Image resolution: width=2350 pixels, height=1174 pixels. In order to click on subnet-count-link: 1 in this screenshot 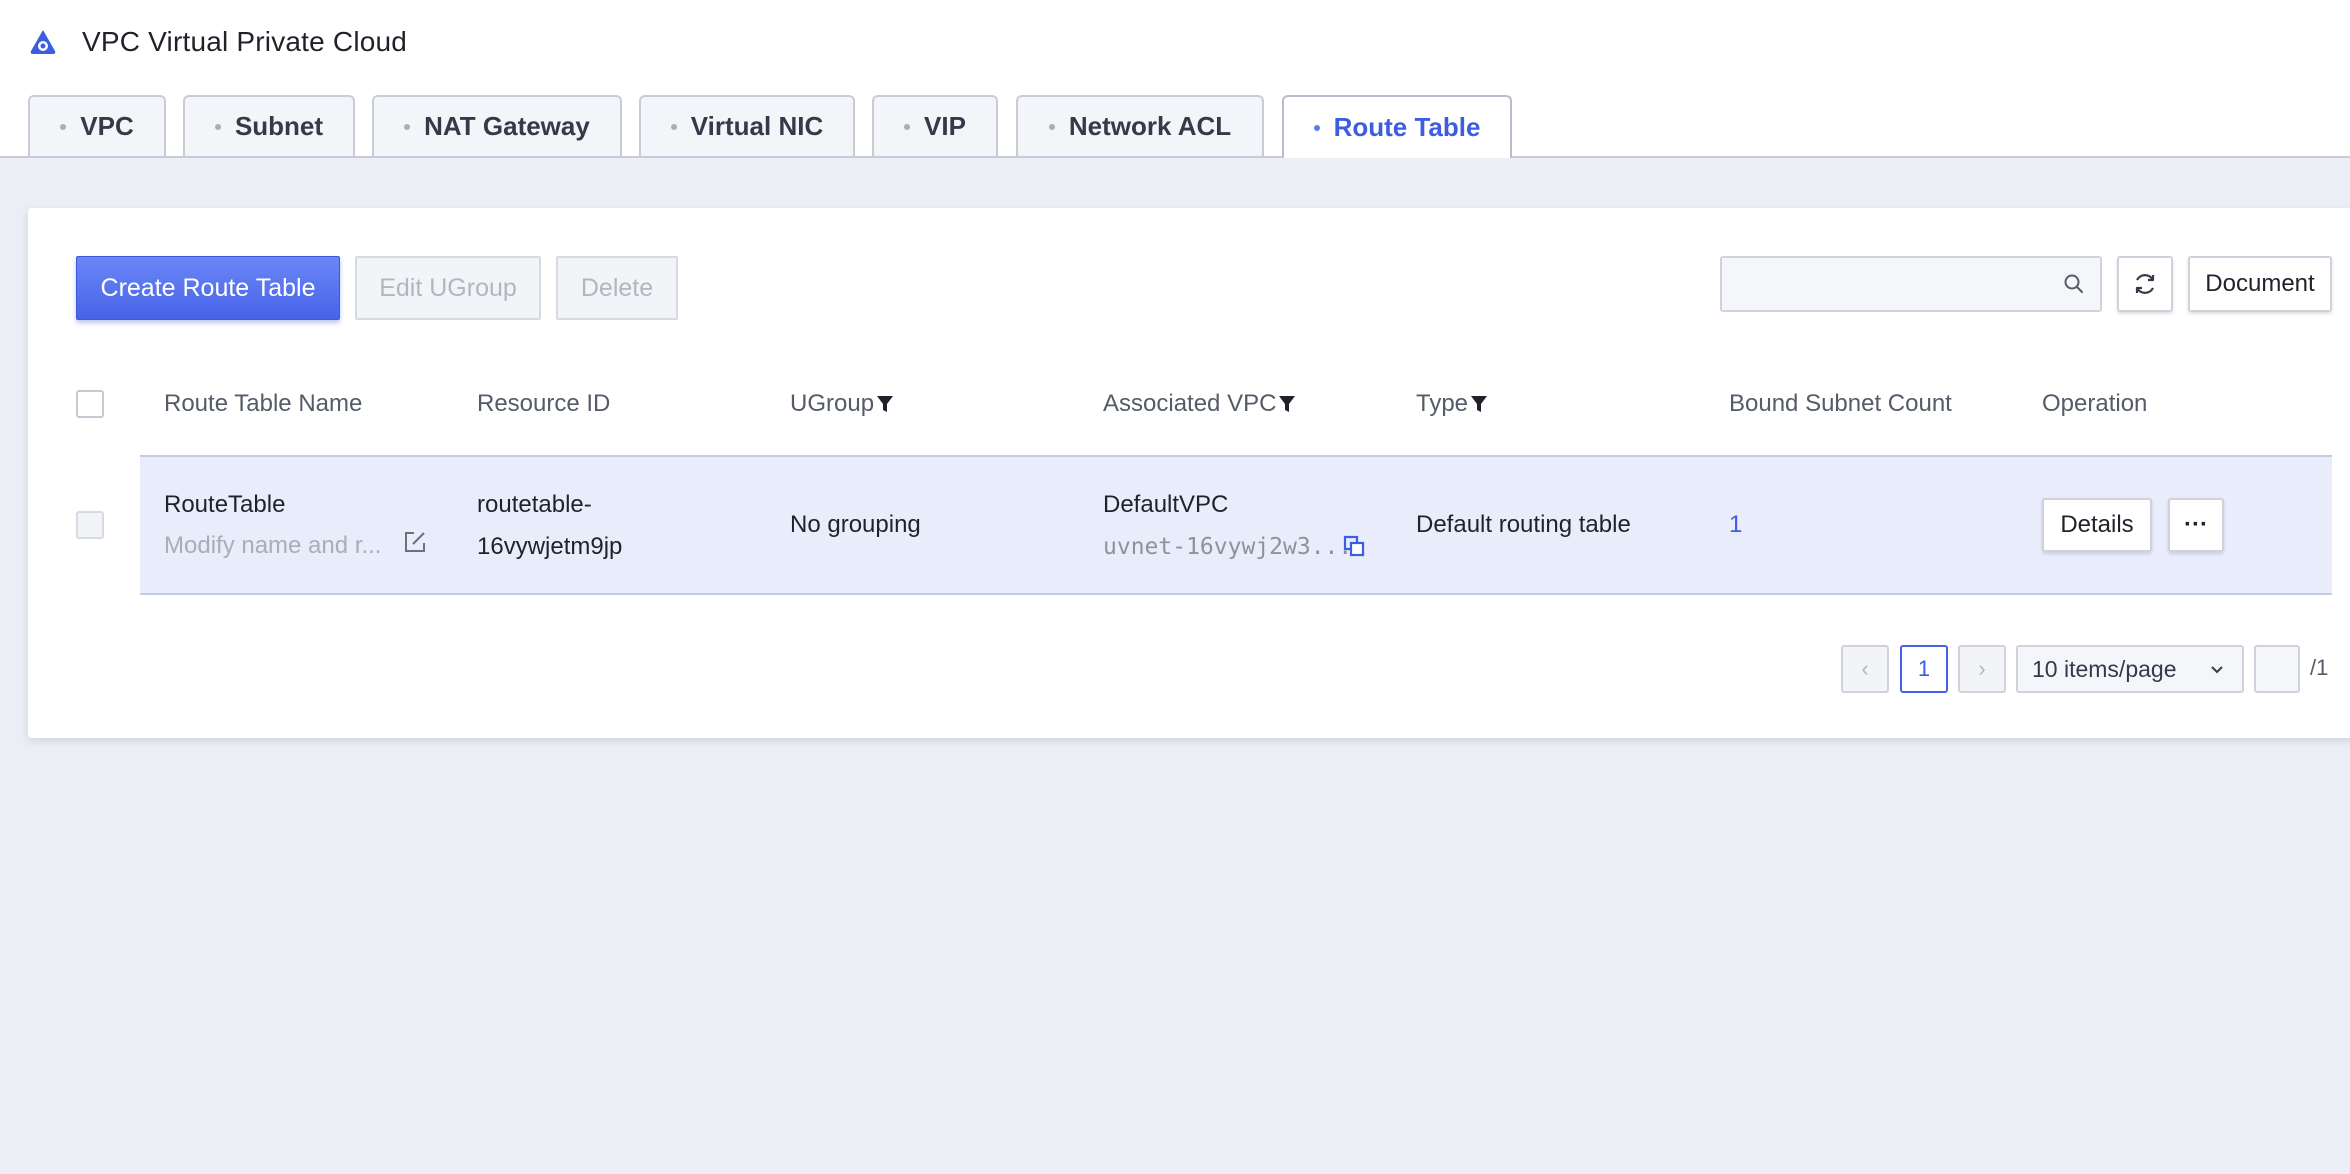, I will do `click(1735, 525)`.